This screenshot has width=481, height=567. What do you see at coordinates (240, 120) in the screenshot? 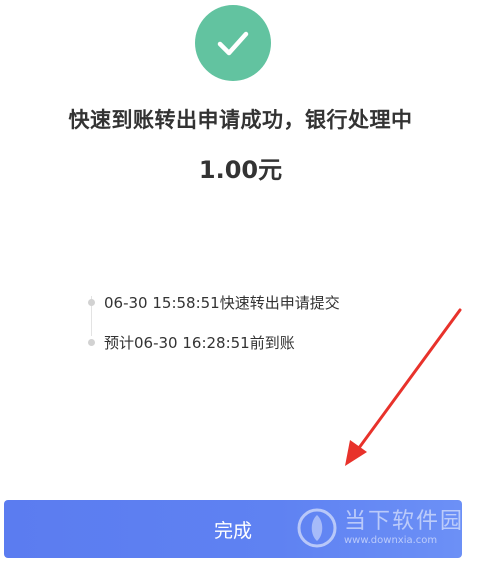
I see `status-title: 快速到账转出申请成功，银行处理中` at bounding box center [240, 120].